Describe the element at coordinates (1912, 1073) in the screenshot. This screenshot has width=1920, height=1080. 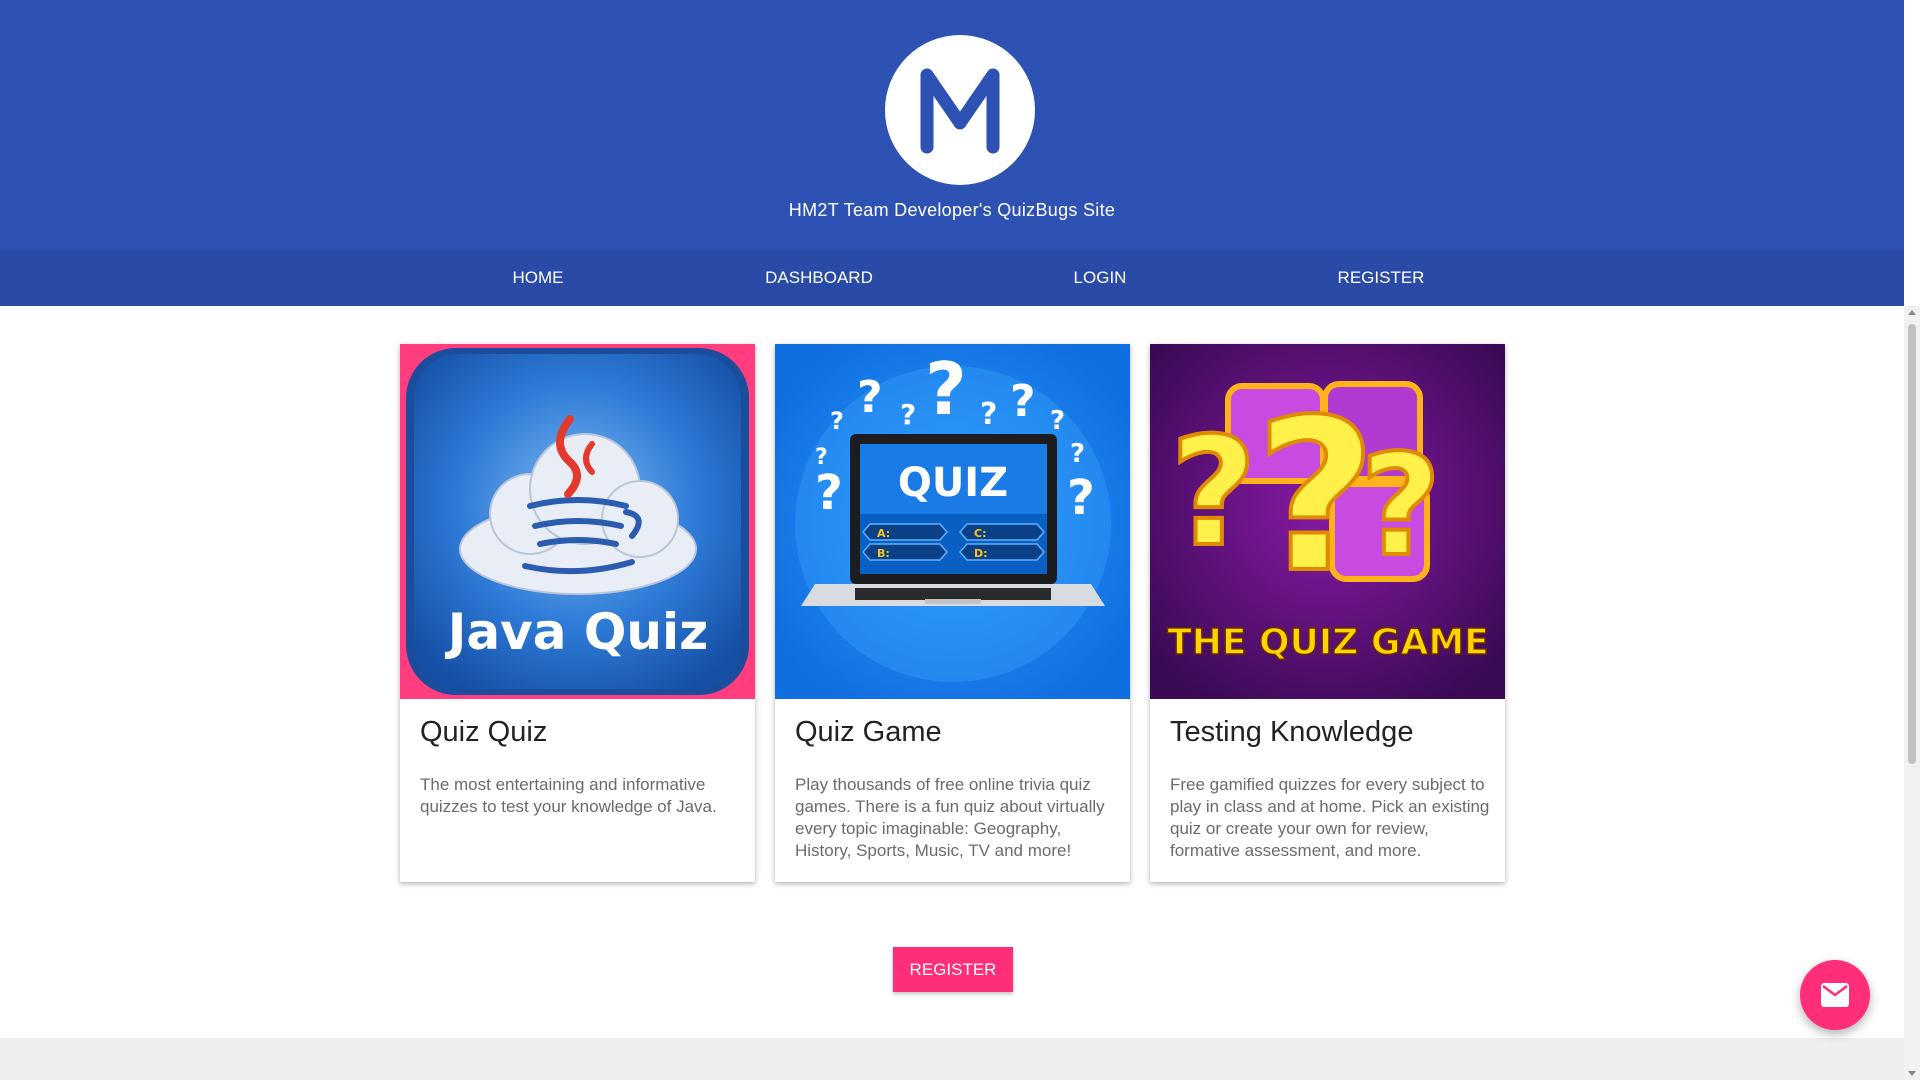
I see `scroll-down-icon` at that location.